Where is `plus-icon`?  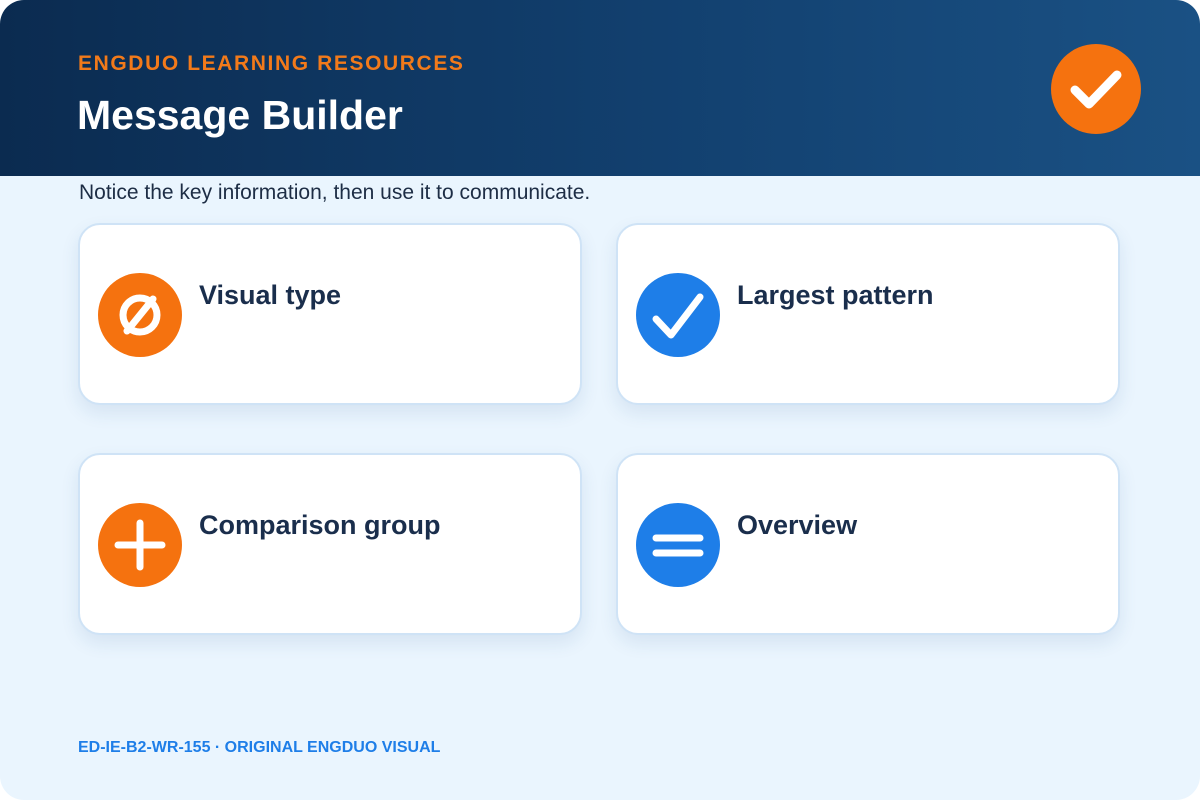 plus-icon is located at coordinates (140, 545).